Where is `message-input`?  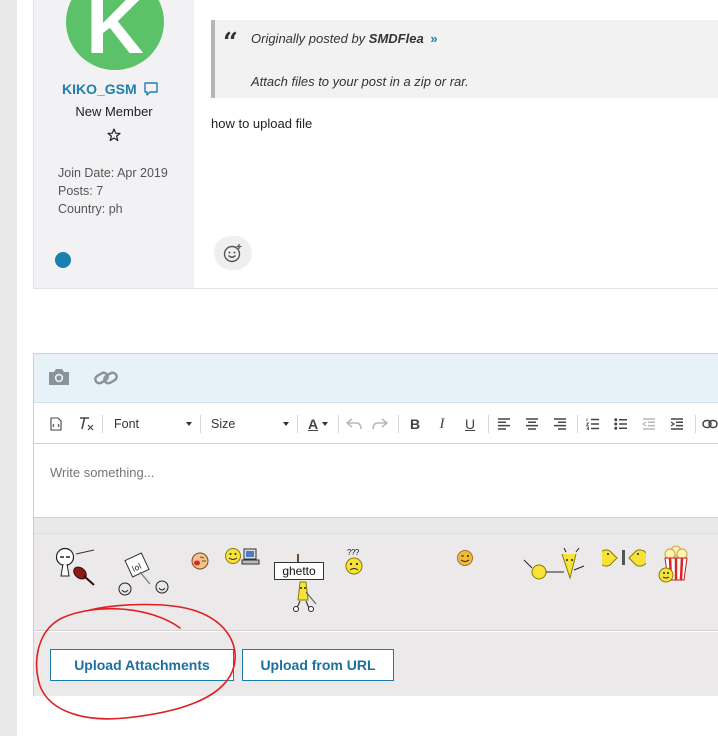 message-input is located at coordinates (350, 472).